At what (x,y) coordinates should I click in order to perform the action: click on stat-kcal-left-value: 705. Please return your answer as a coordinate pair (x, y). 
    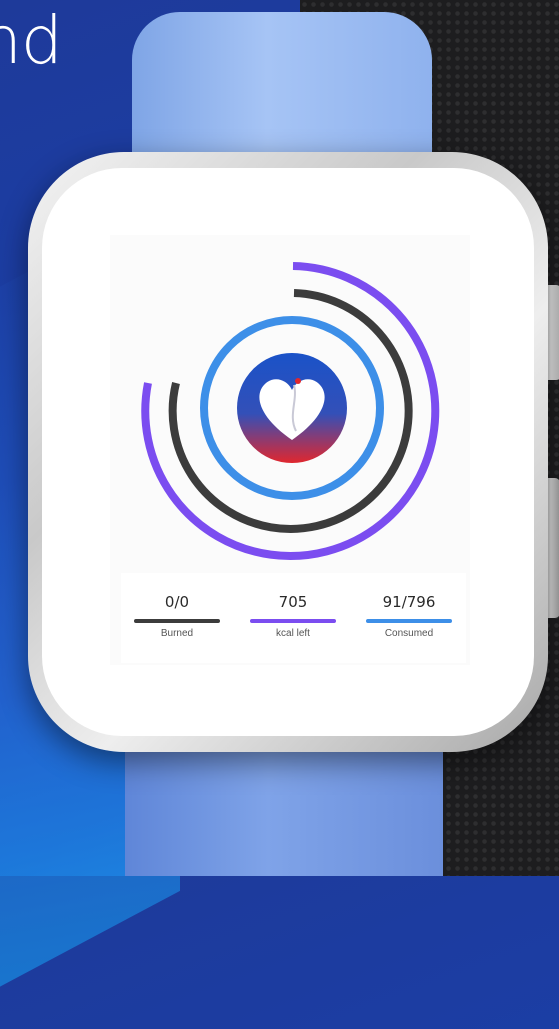
    Looking at the image, I should click on (293, 602).